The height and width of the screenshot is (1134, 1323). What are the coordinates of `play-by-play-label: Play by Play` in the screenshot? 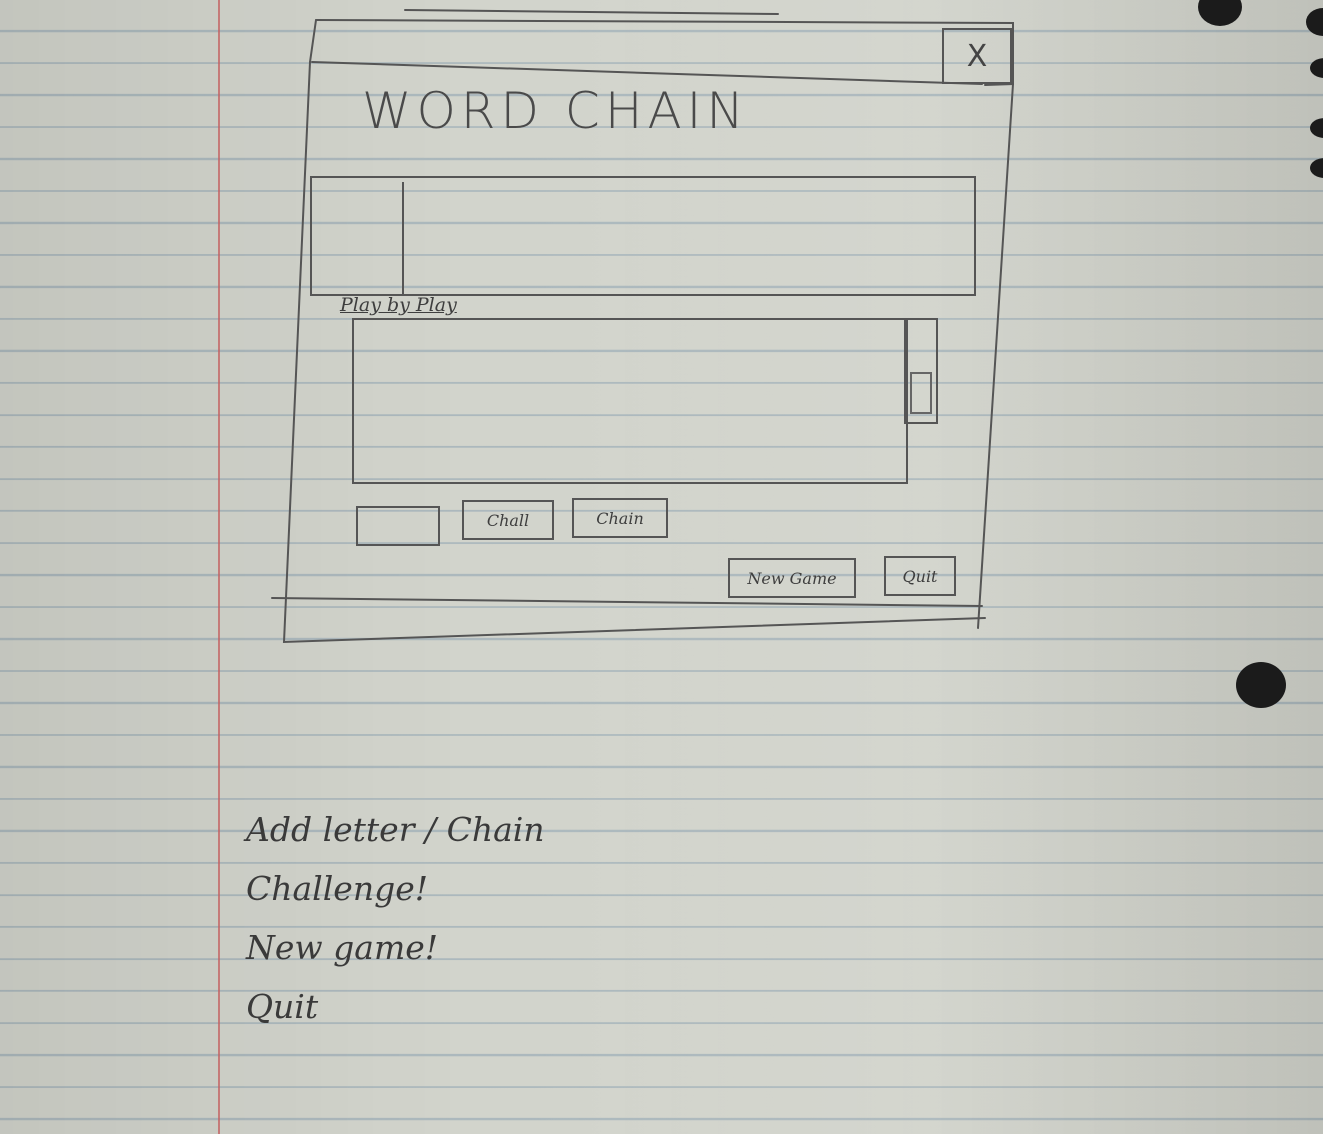 It's located at (398, 305).